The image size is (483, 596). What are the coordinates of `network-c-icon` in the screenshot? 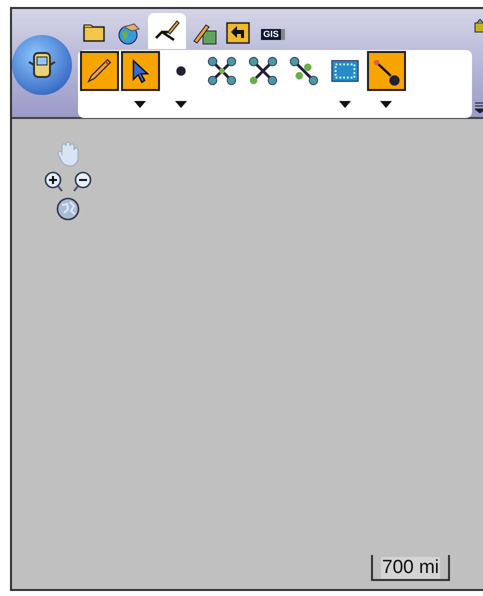 It's located at (304, 71).